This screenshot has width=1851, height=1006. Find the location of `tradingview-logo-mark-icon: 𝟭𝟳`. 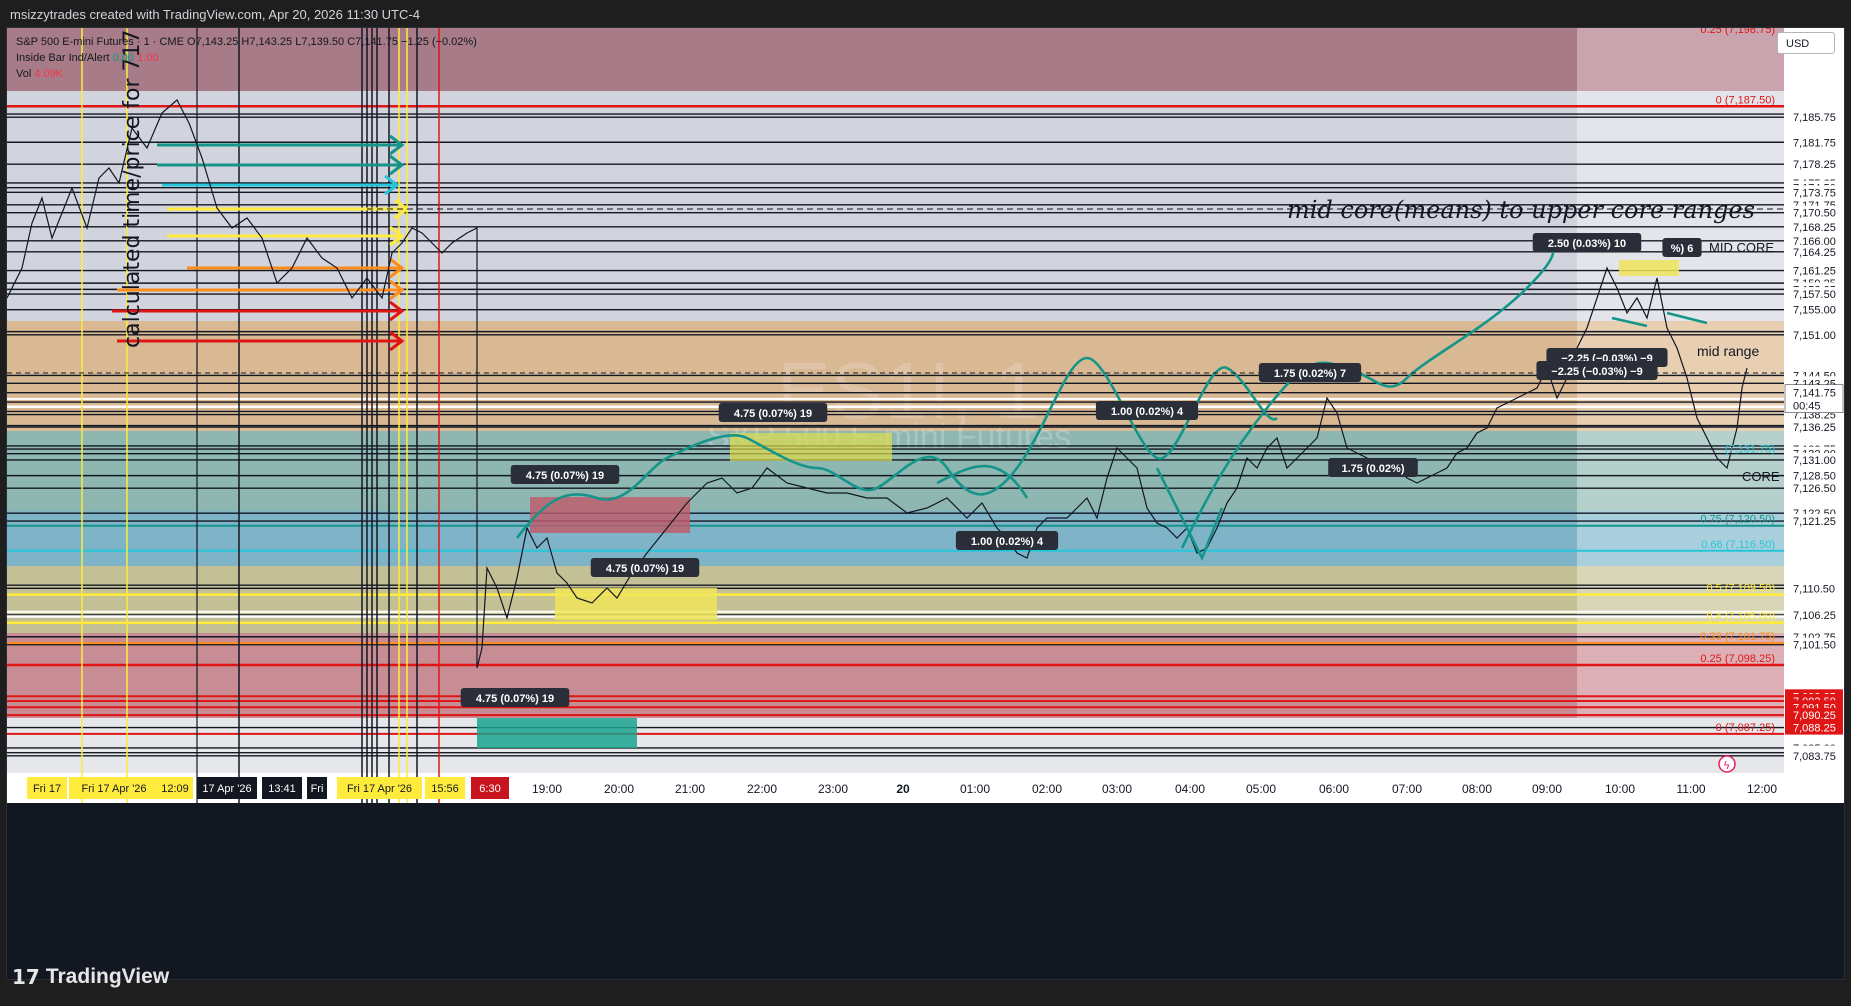

tradingview-logo-mark-icon: 𝟭𝟳 is located at coordinates (26, 977).